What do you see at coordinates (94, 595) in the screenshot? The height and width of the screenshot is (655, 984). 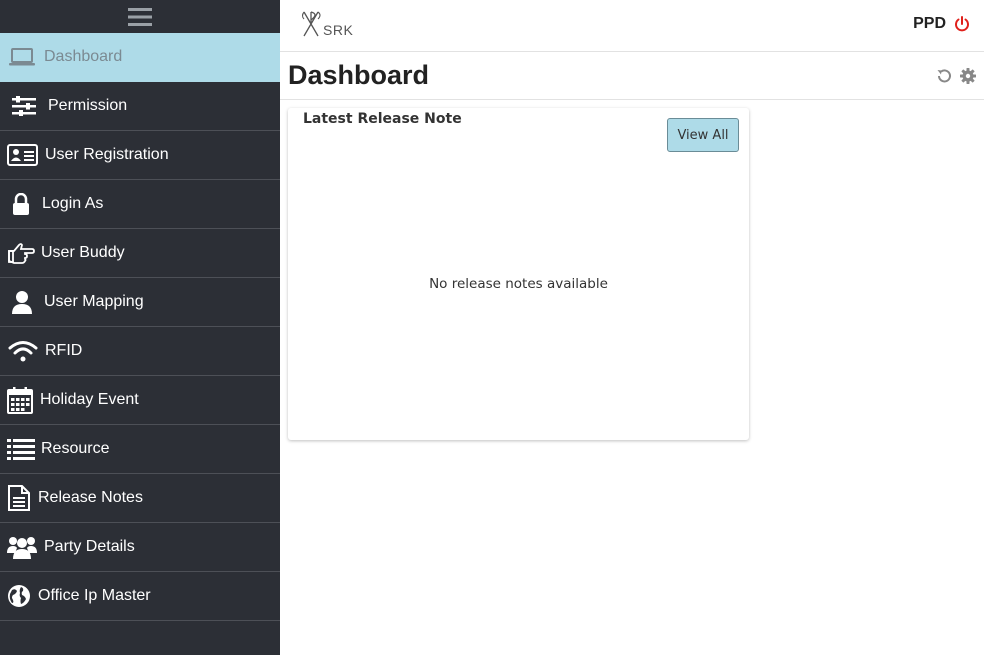 I see `sidebar-item-label: Office Ip Master` at bounding box center [94, 595].